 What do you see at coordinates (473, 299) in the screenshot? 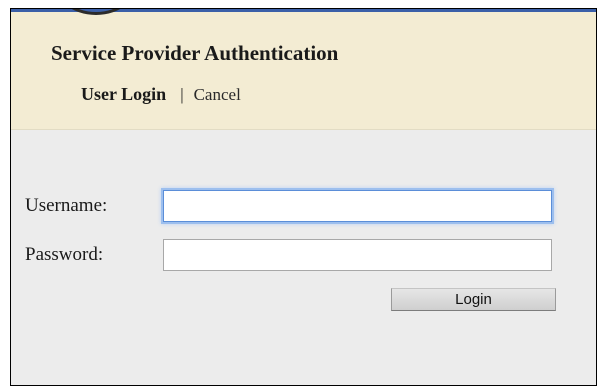
I see `login-button: Login` at bounding box center [473, 299].